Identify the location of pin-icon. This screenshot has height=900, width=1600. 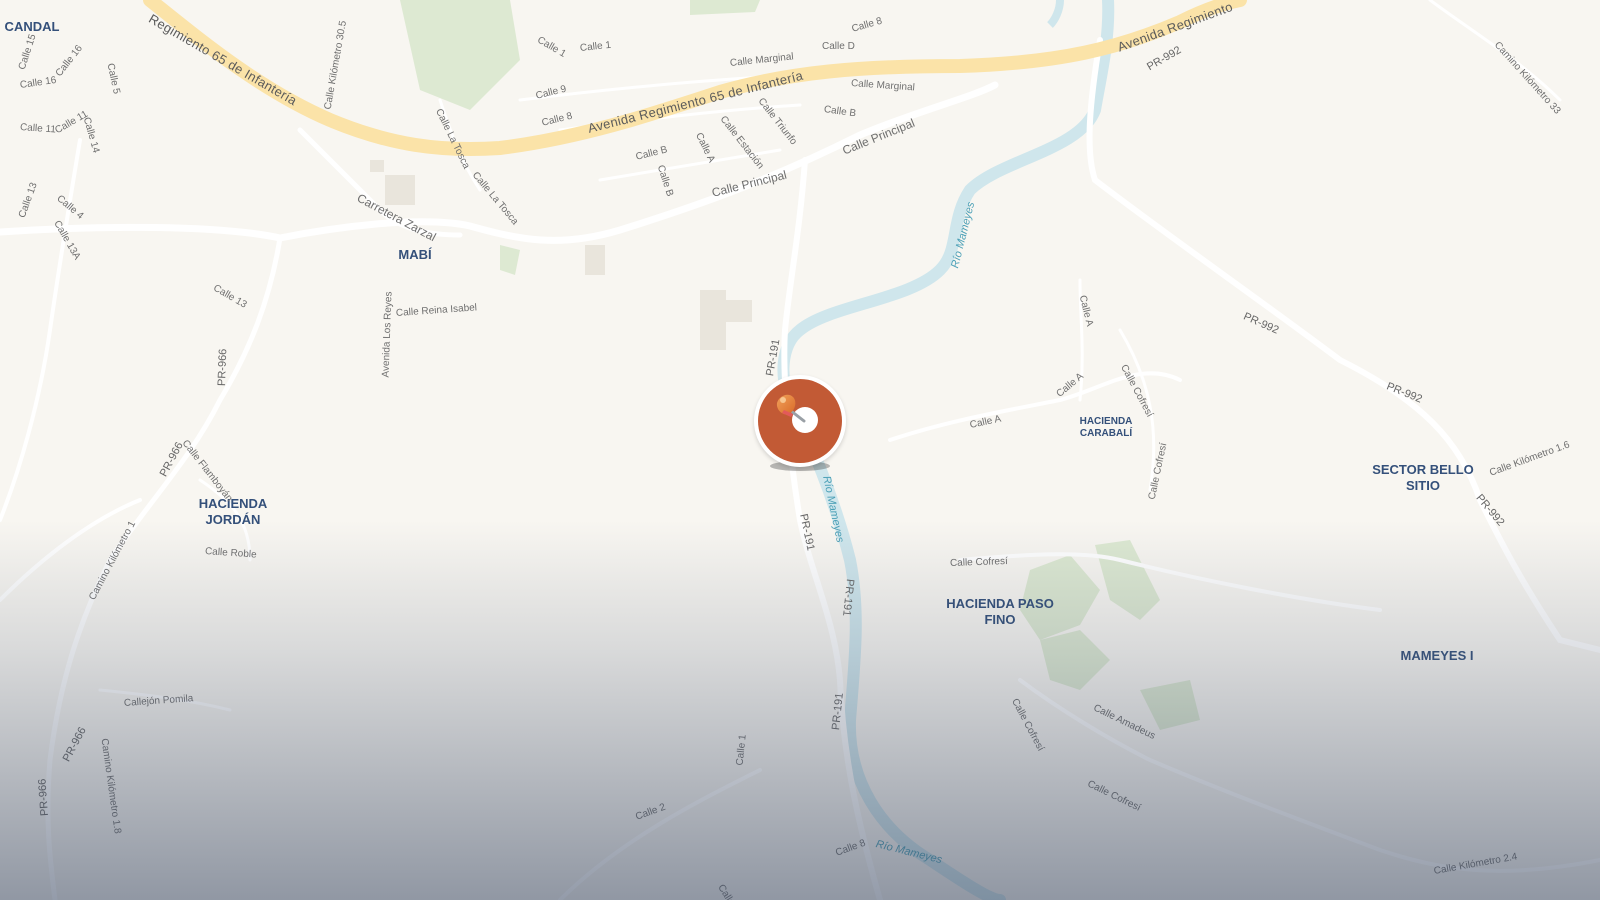
(797, 413).